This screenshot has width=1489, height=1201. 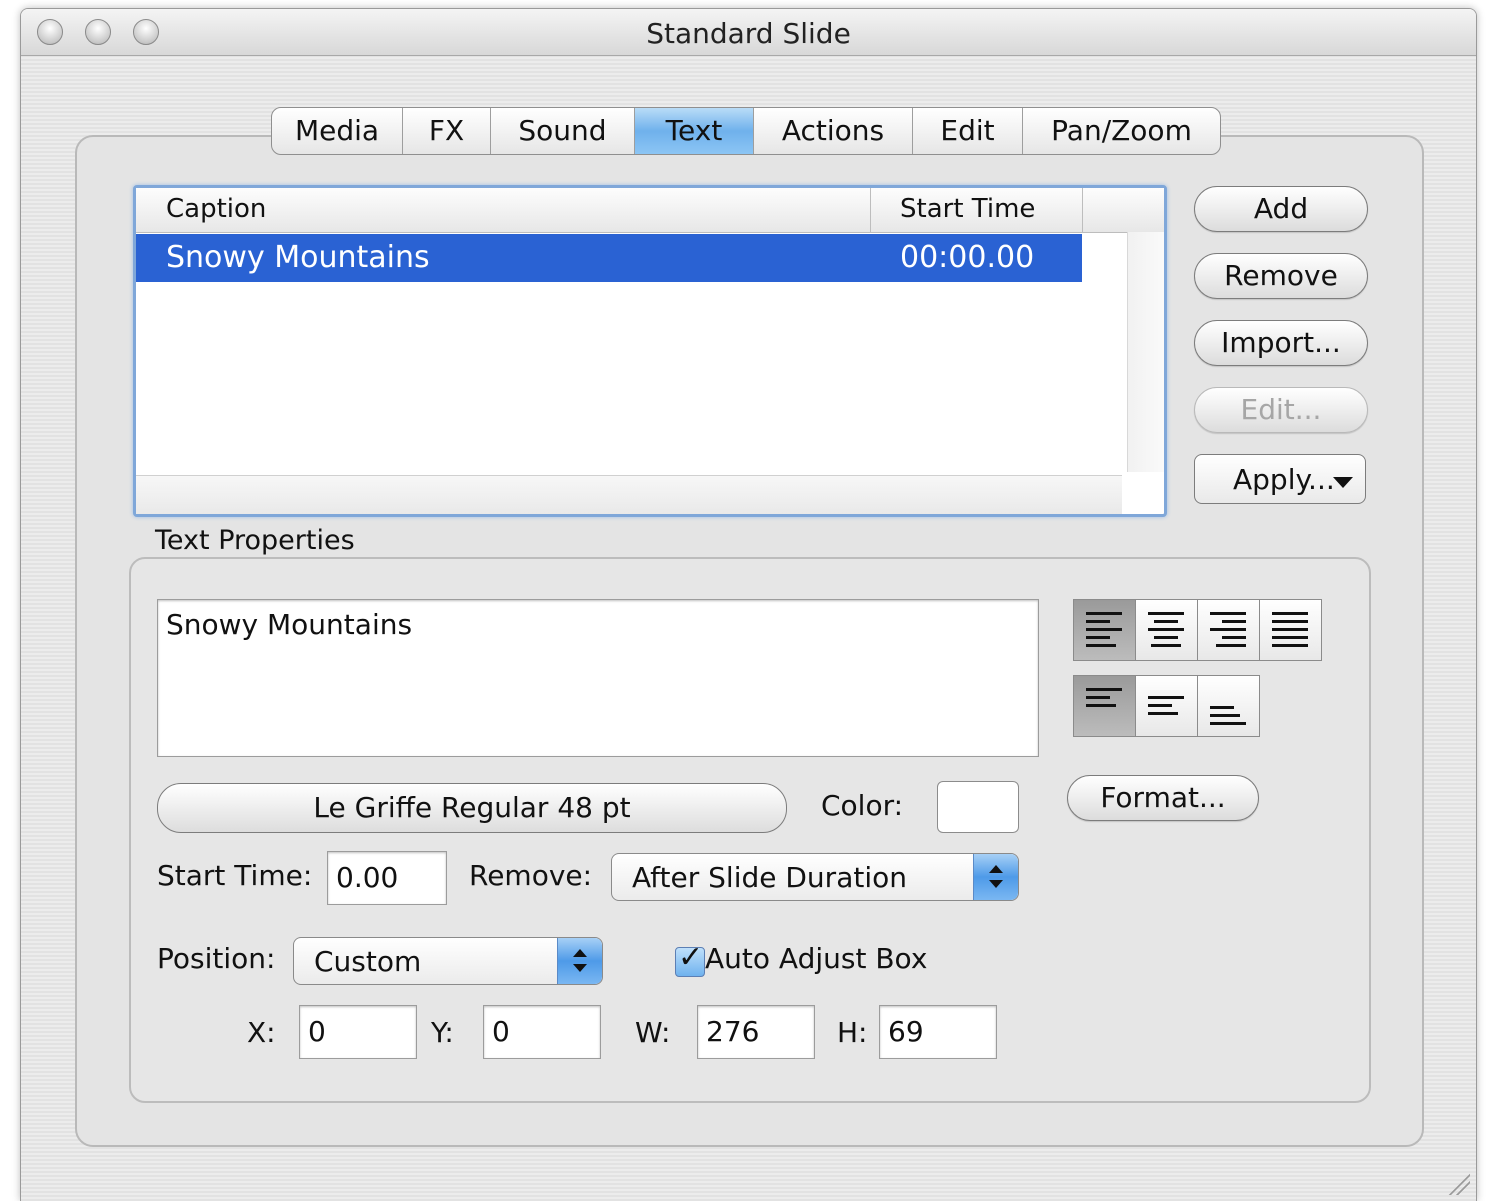 I want to click on color-well, so click(x=978, y=807).